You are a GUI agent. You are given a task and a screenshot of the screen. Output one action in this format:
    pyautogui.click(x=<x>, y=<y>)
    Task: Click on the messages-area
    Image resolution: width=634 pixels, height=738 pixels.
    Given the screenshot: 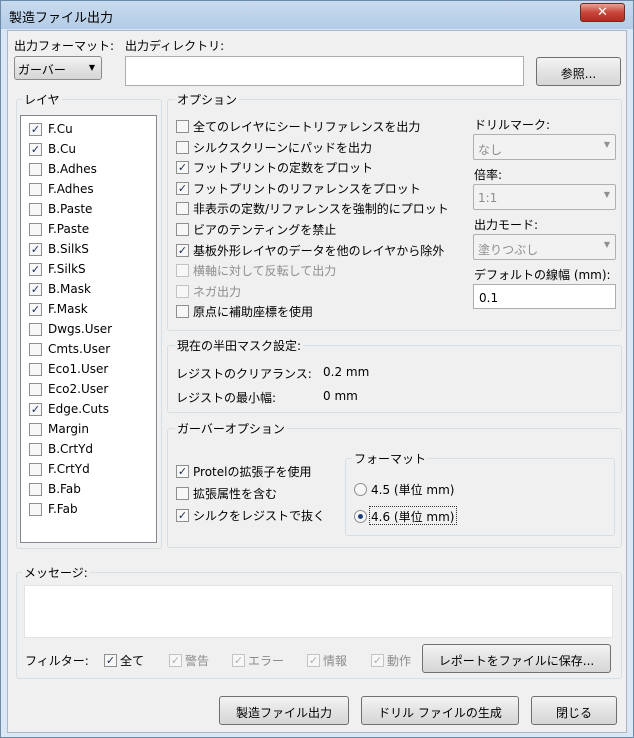 What is the action you would take?
    pyautogui.click(x=318, y=611)
    